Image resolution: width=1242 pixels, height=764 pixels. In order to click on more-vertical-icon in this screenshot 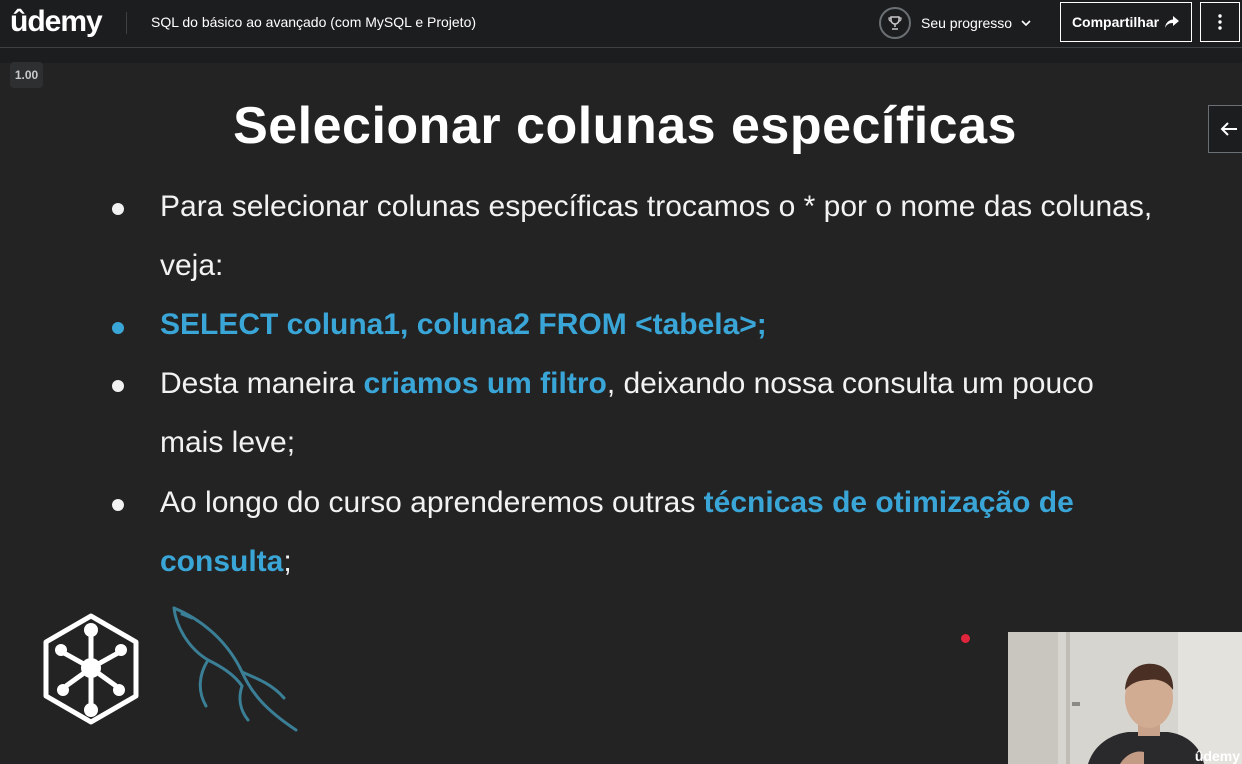, I will do `click(1220, 22)`.